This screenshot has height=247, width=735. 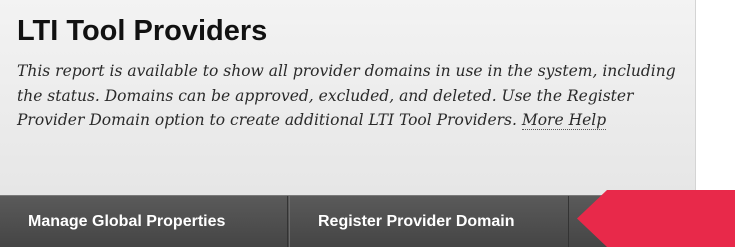 I want to click on manage-global-properties-button: Manage Global Properties, so click(x=144, y=221).